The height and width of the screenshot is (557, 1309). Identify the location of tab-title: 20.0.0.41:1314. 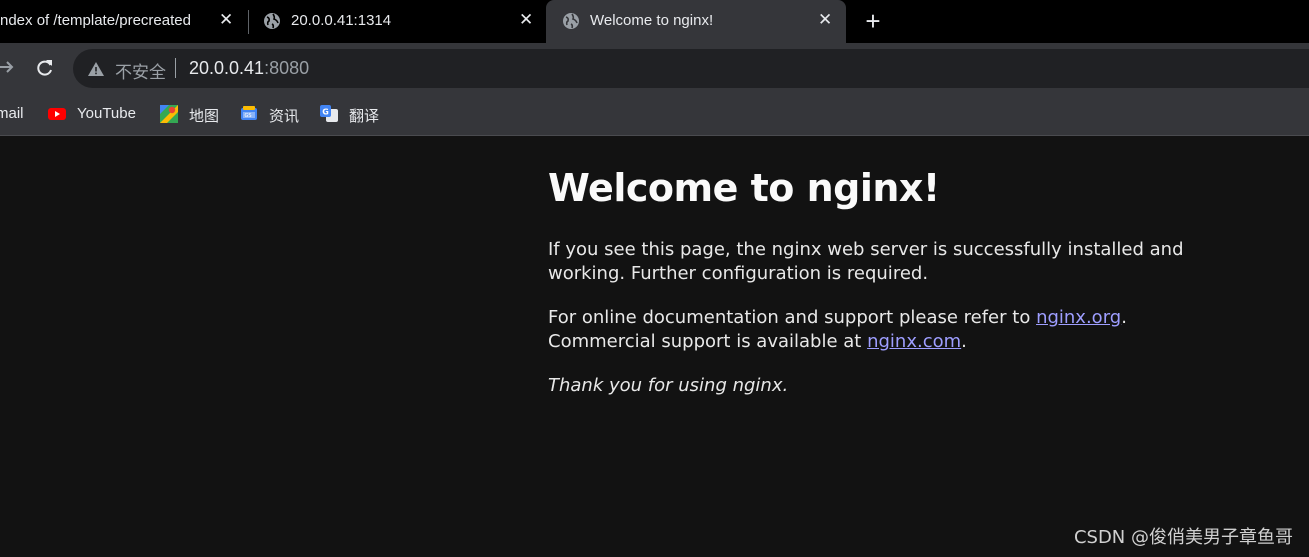
(341, 20).